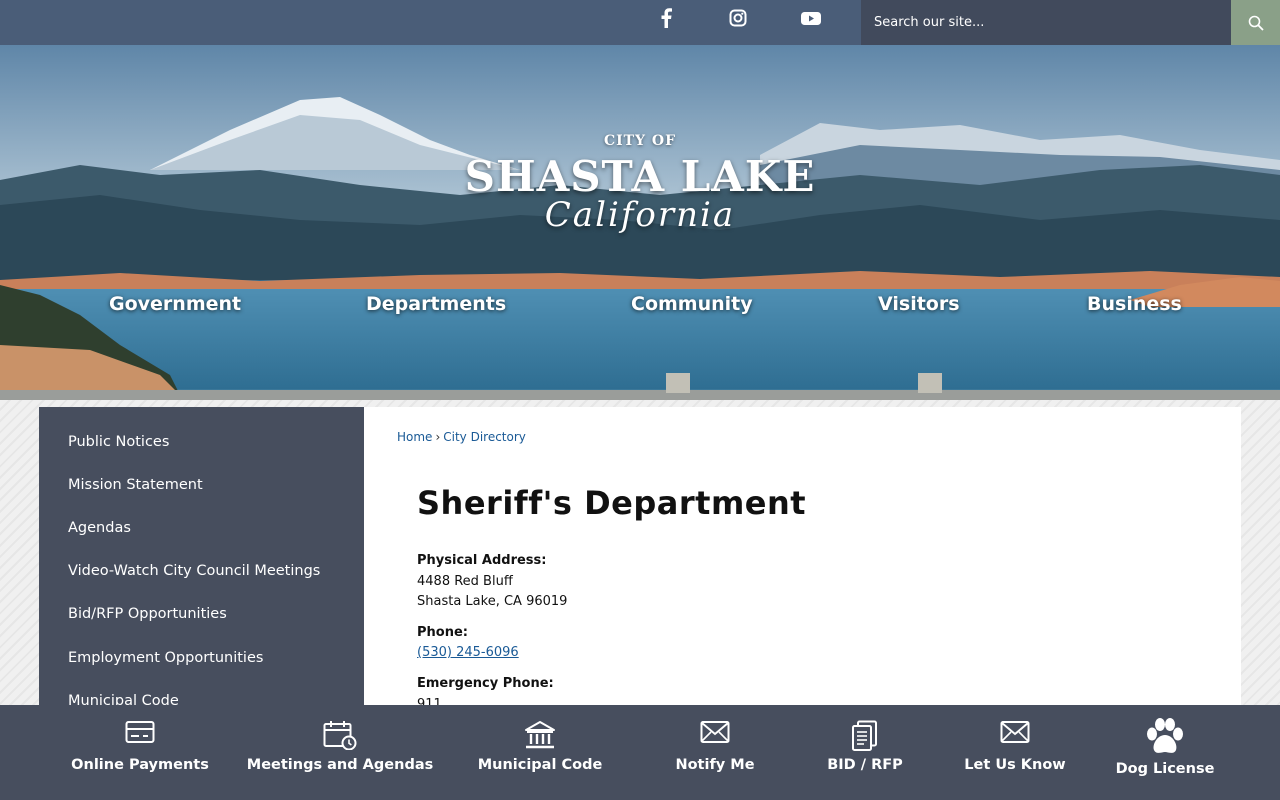 This screenshot has width=1280, height=800. Describe the element at coordinates (640, 176) in the screenshot. I see `logo-city-name: SHASTA LAKE` at that location.